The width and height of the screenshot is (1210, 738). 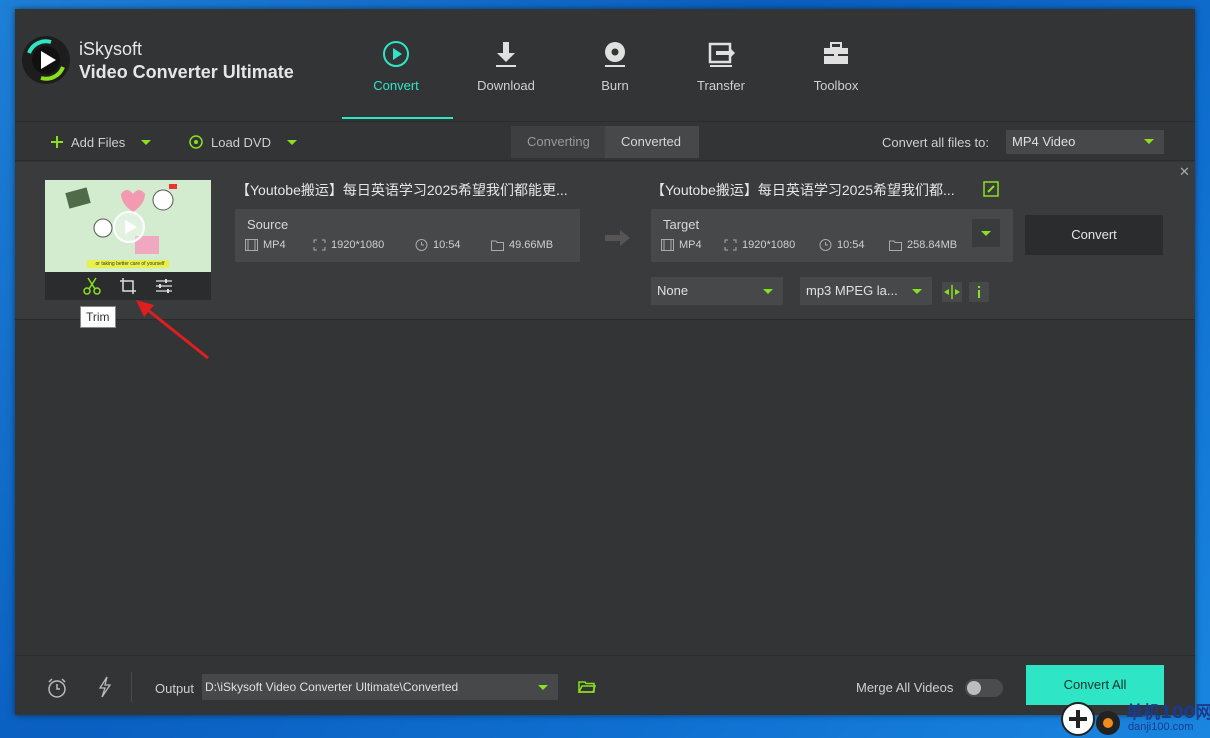 What do you see at coordinates (186, 72) in the screenshot?
I see `product-name: Video Converter Ultimate` at bounding box center [186, 72].